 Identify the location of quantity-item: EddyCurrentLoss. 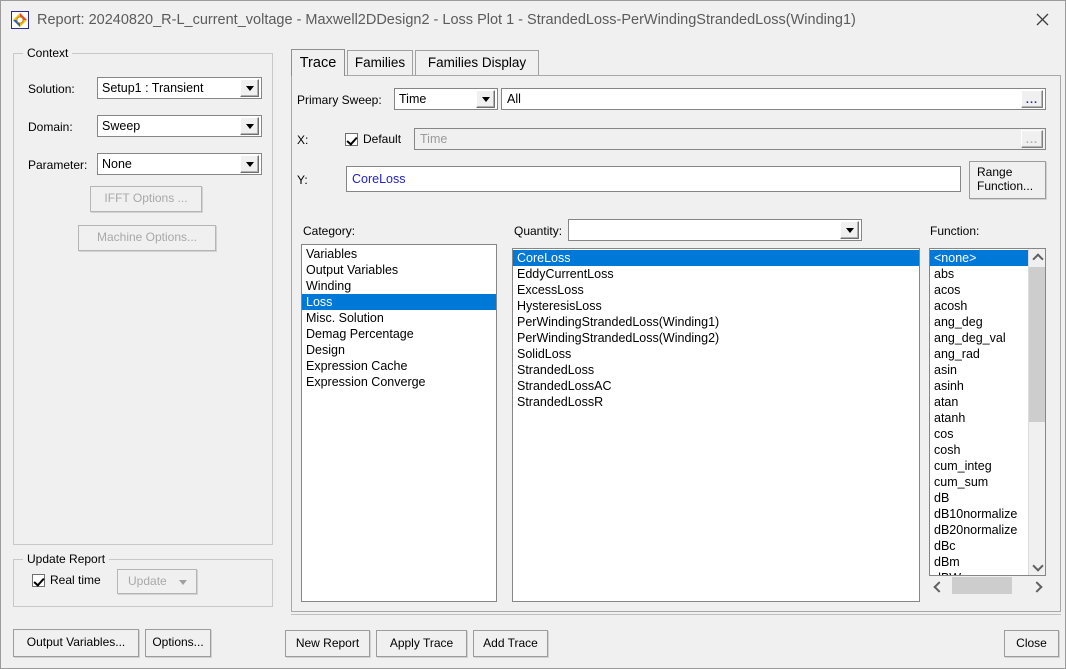
(716, 274).